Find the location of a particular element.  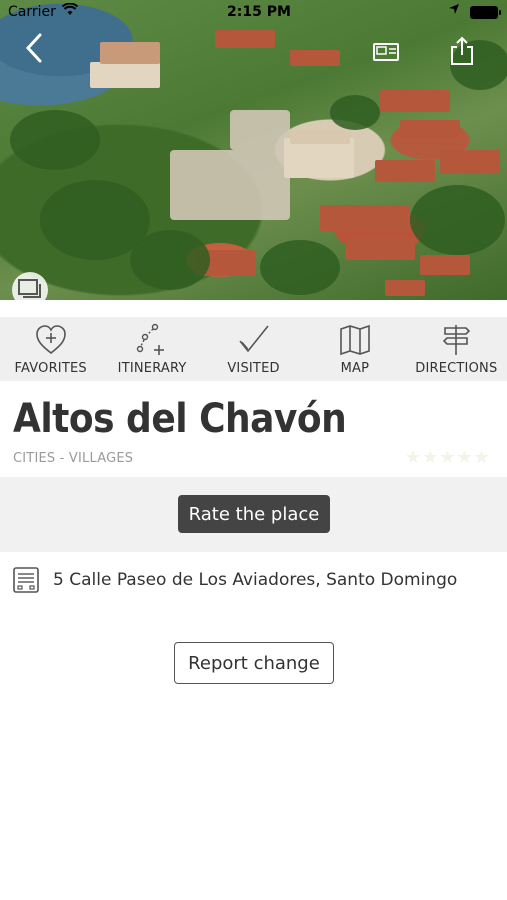

map-action: MAP is located at coordinates (354, 349).